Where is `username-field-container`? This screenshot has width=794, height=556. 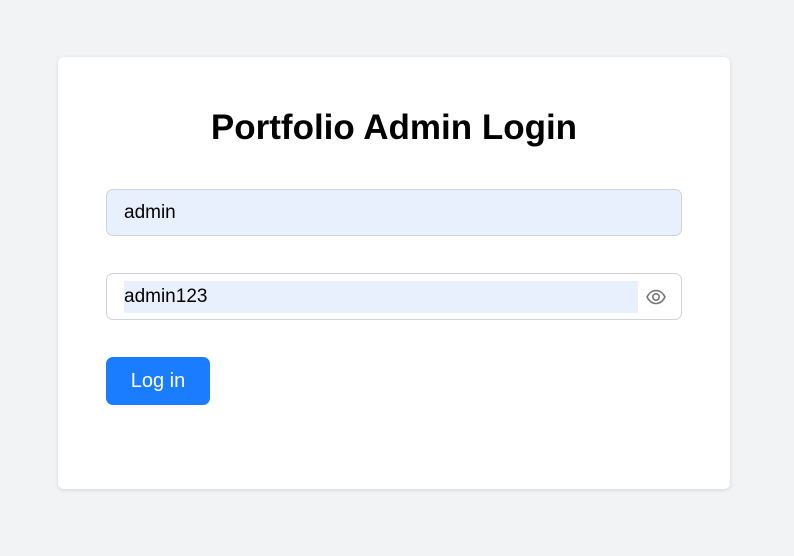 username-field-container is located at coordinates (394, 212).